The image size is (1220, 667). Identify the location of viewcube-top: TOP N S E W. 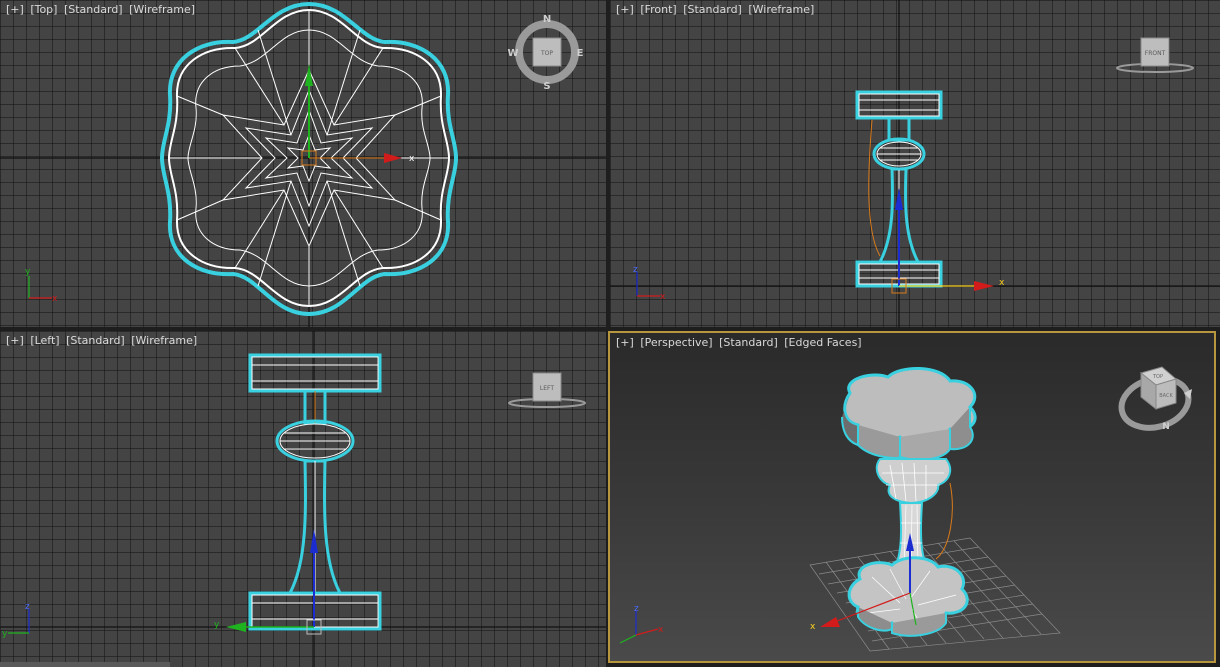
(545, 53).